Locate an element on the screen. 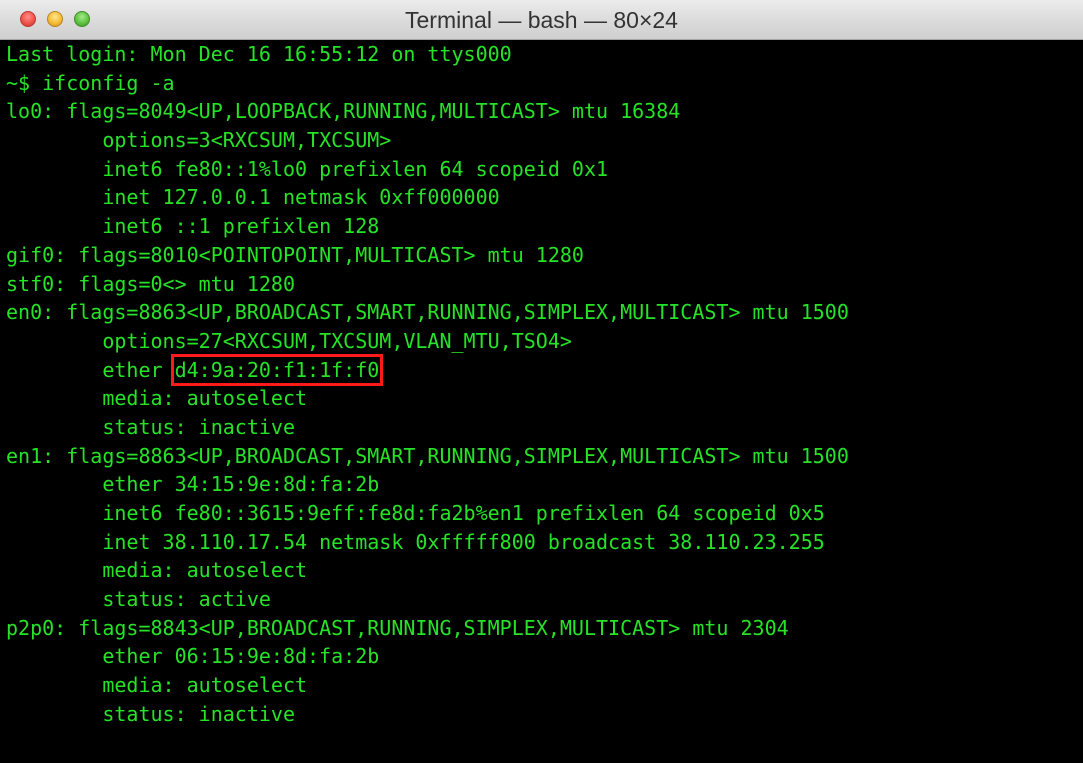 This screenshot has height=763, width=1083. terminal-line: ether 06:15:9e:8d:fa:2b is located at coordinates (193, 656).